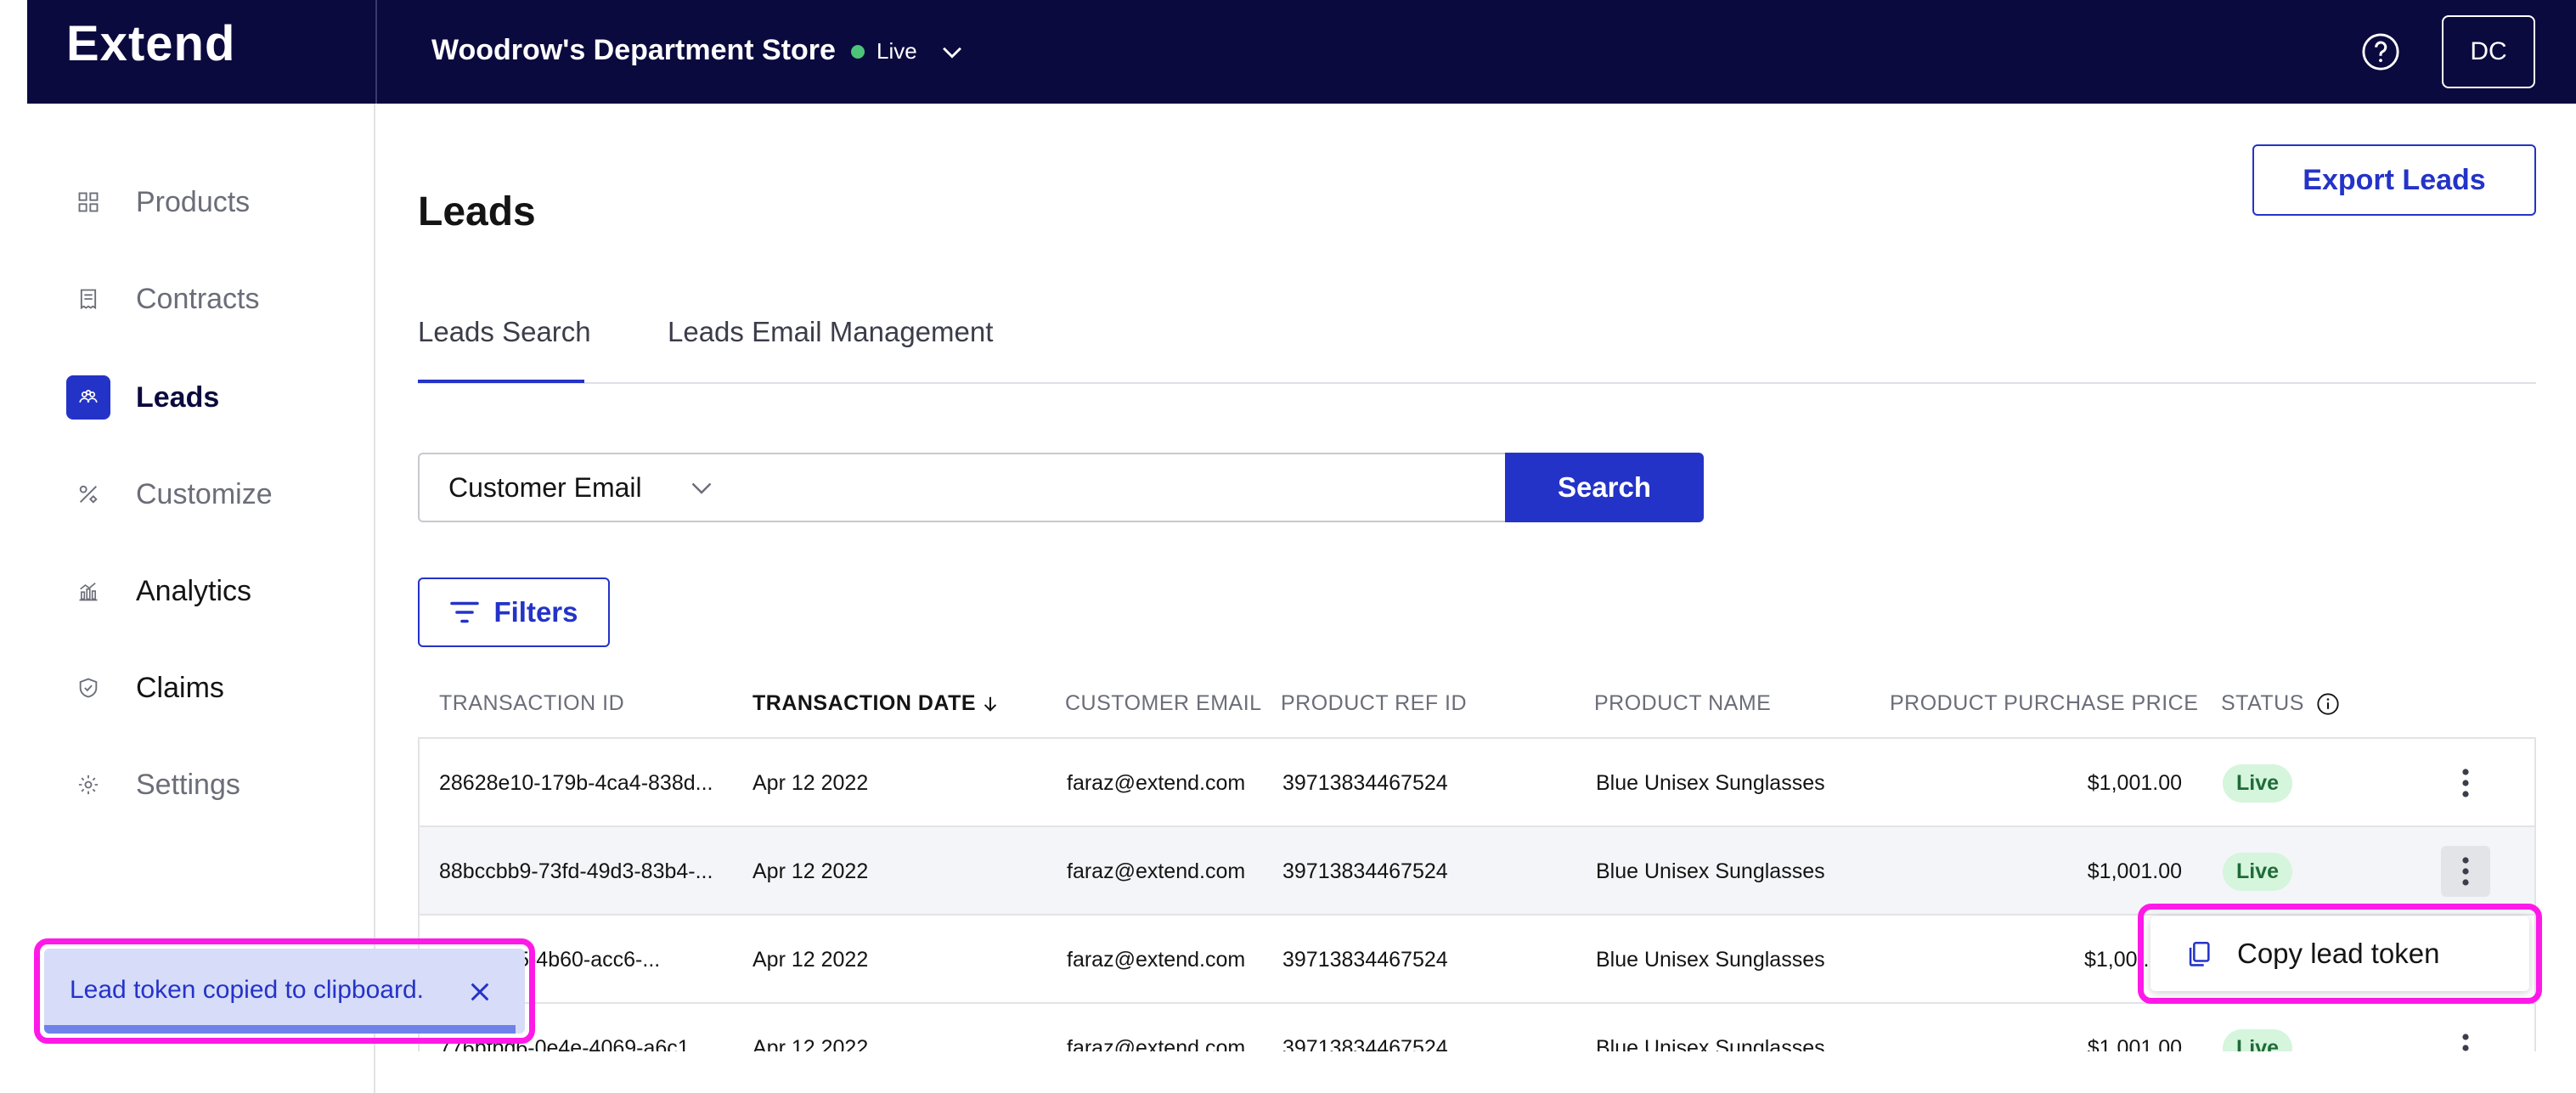  I want to click on toast-message: Lead token copied to clipboard., so click(247, 990).